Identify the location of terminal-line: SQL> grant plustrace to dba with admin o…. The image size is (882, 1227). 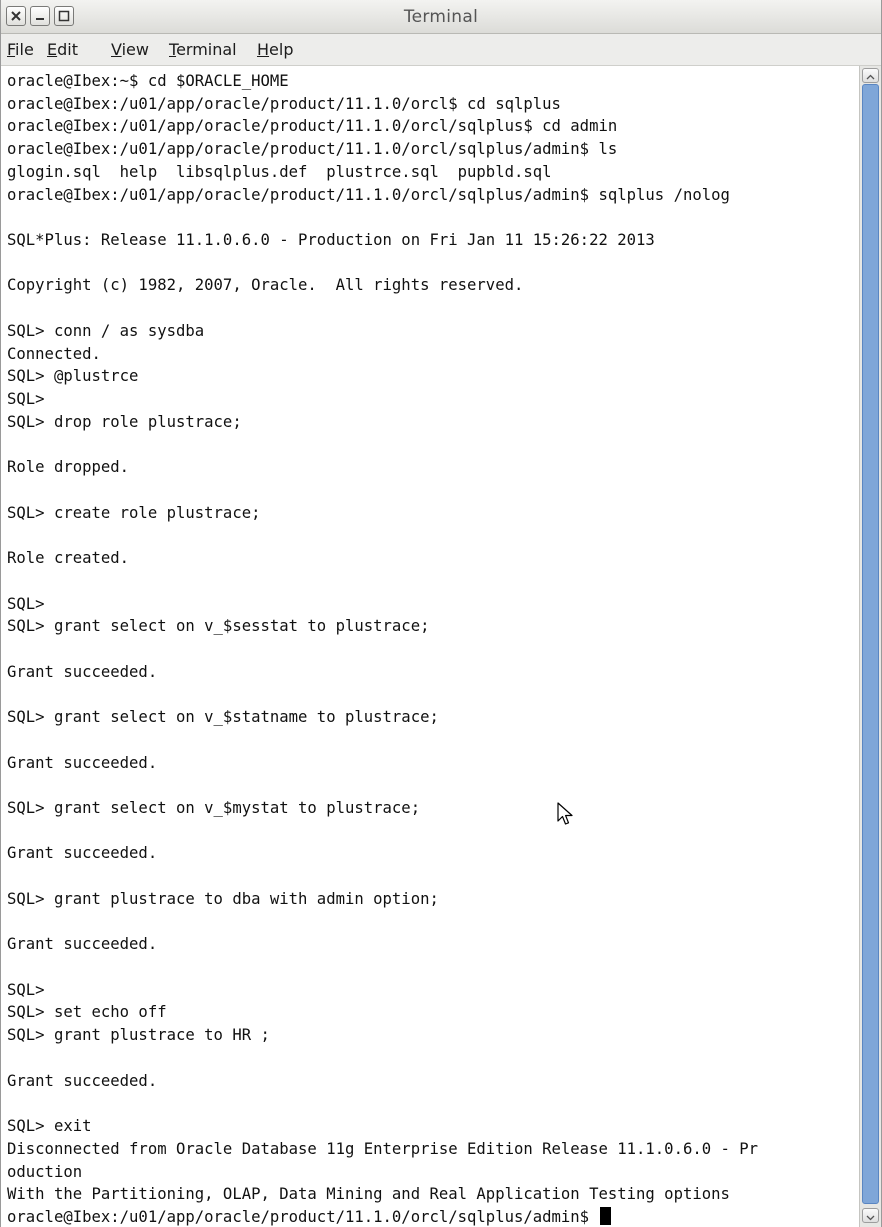
(223, 898).